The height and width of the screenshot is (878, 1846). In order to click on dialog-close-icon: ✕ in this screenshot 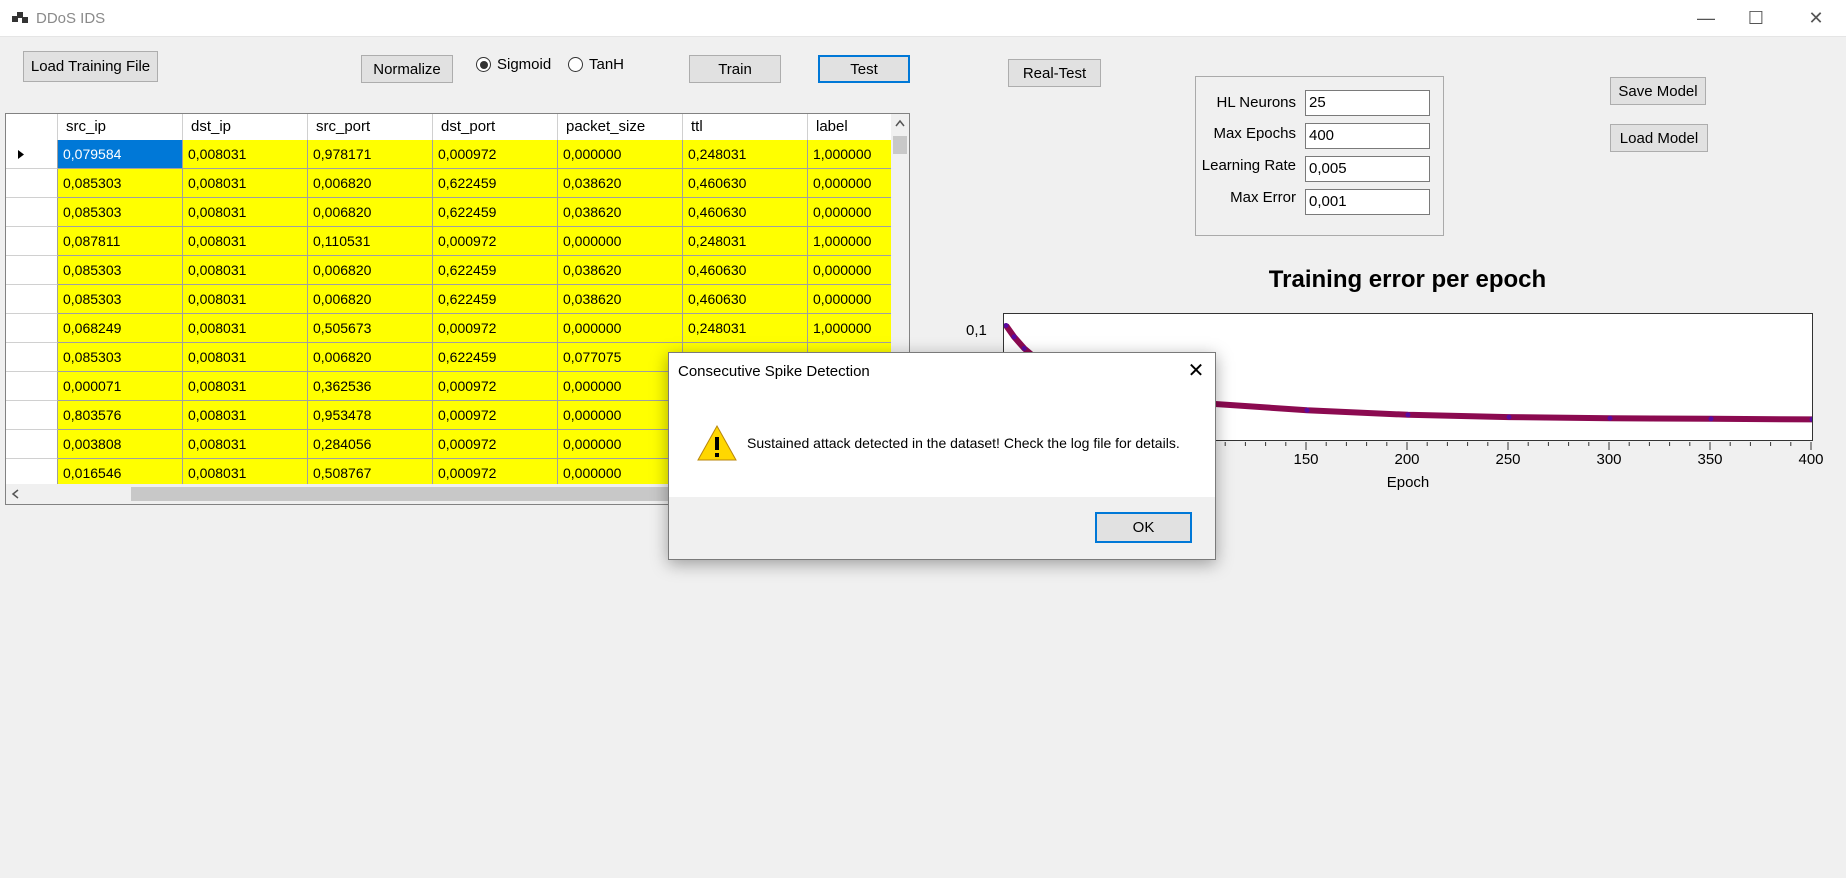, I will do `click(1196, 370)`.